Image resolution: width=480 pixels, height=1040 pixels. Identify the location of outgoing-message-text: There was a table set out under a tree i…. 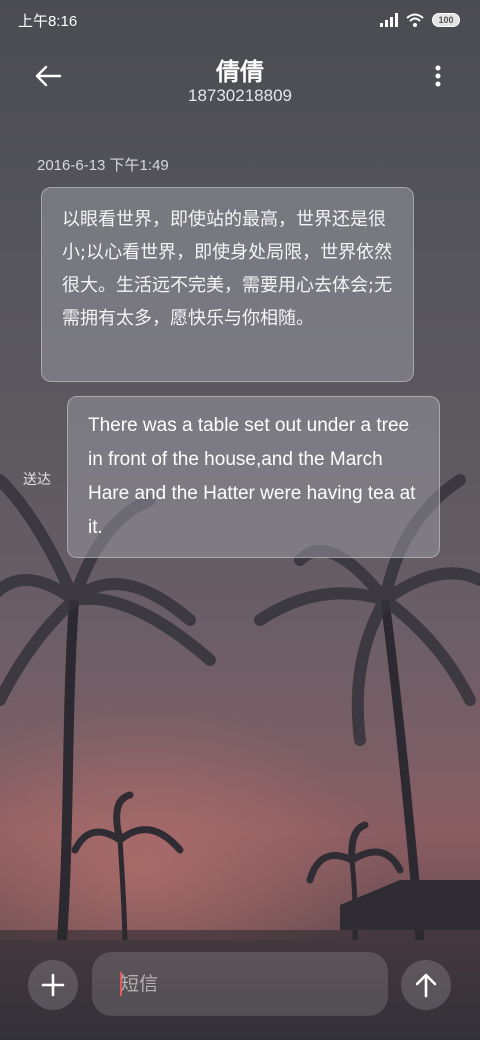
(252, 476).